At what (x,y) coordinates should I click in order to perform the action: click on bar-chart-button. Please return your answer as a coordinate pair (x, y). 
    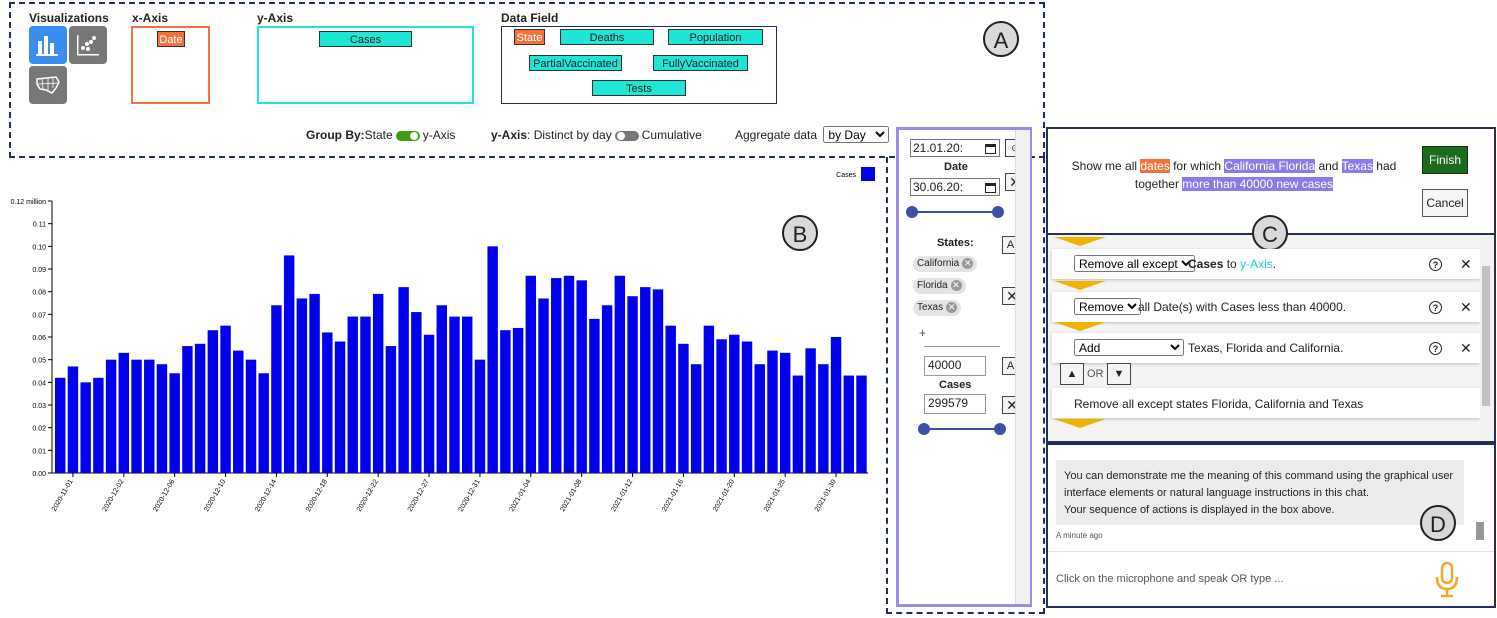
    Looking at the image, I should click on (48, 45).